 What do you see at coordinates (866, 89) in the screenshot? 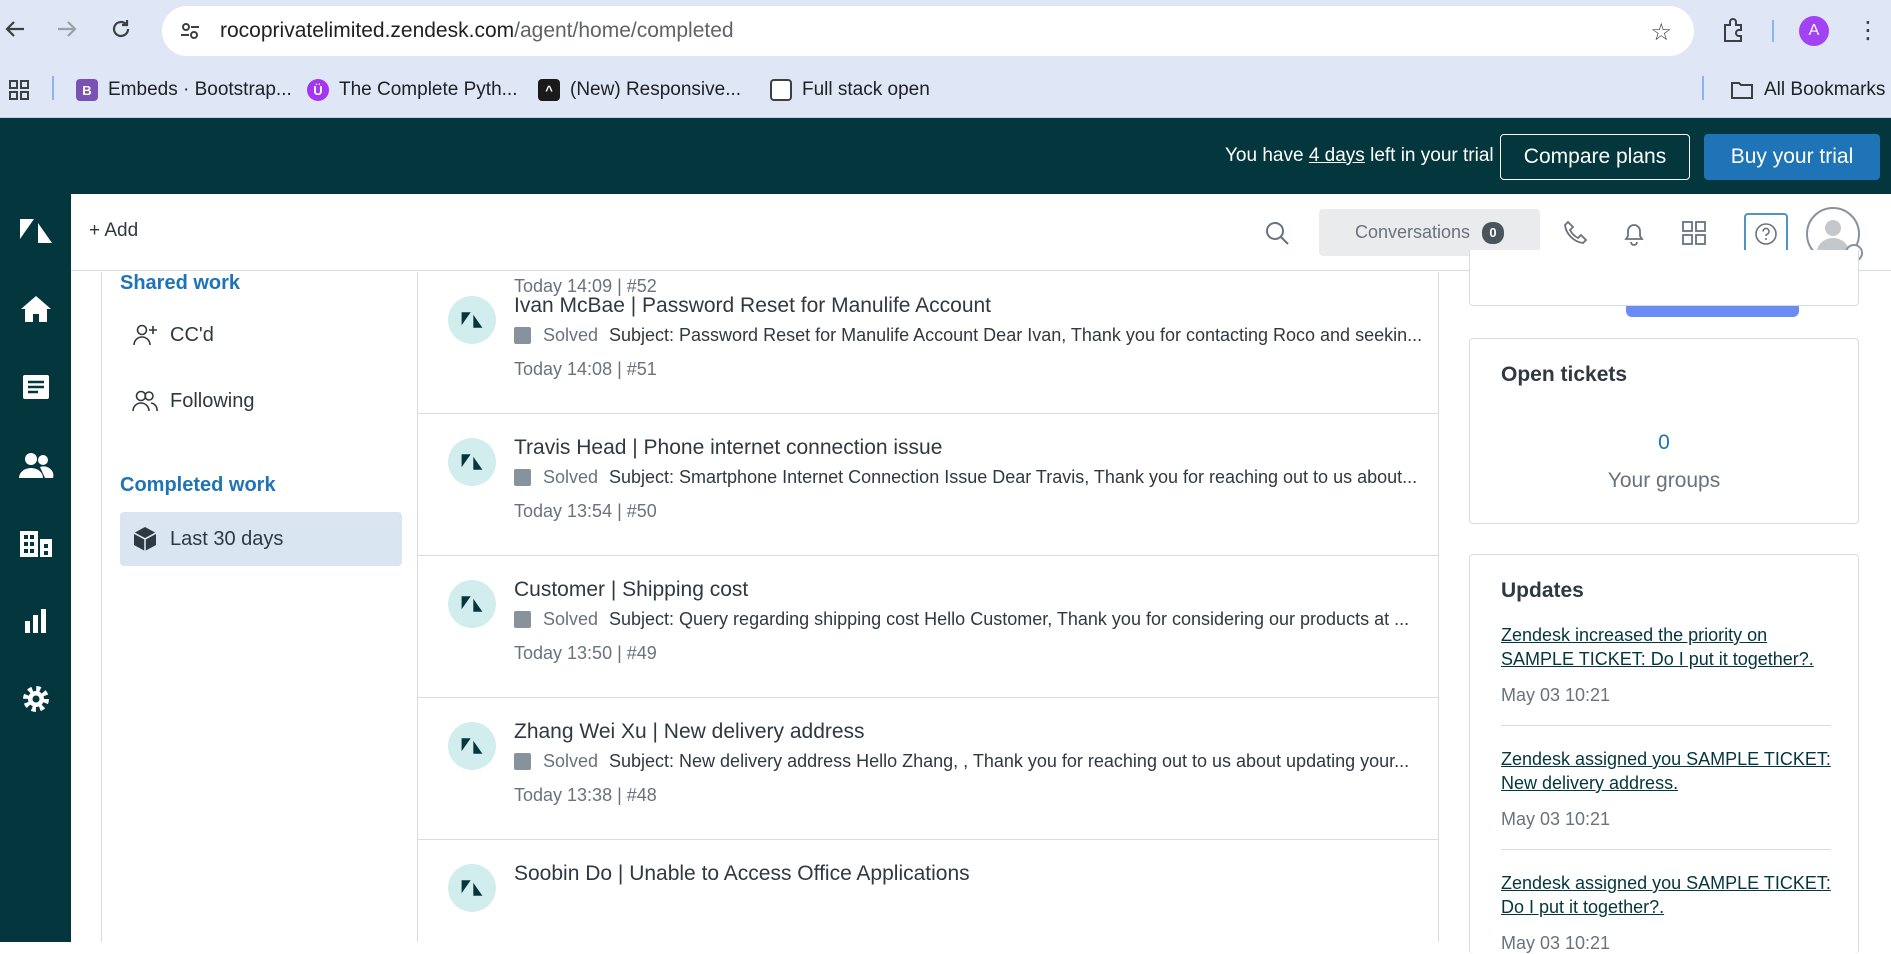
I see `bookmark-label: Full stack open` at bounding box center [866, 89].